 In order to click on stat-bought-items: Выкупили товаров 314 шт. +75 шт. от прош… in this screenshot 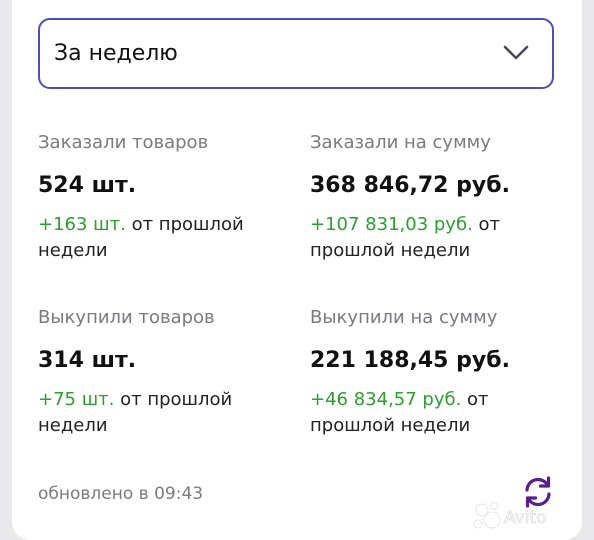, I will do `click(168, 373)`.